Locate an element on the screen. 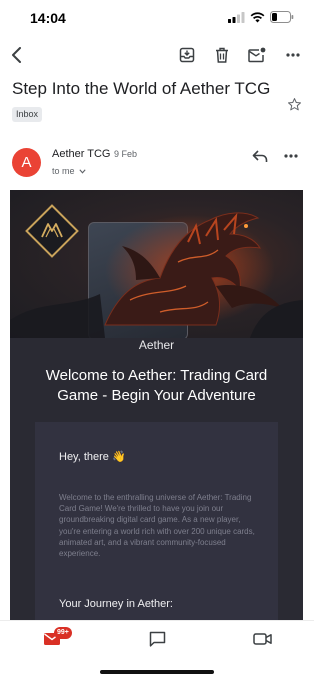 Image resolution: width=320 pixels, height=680 pixels. nav-chat is located at coordinates (157, 639).